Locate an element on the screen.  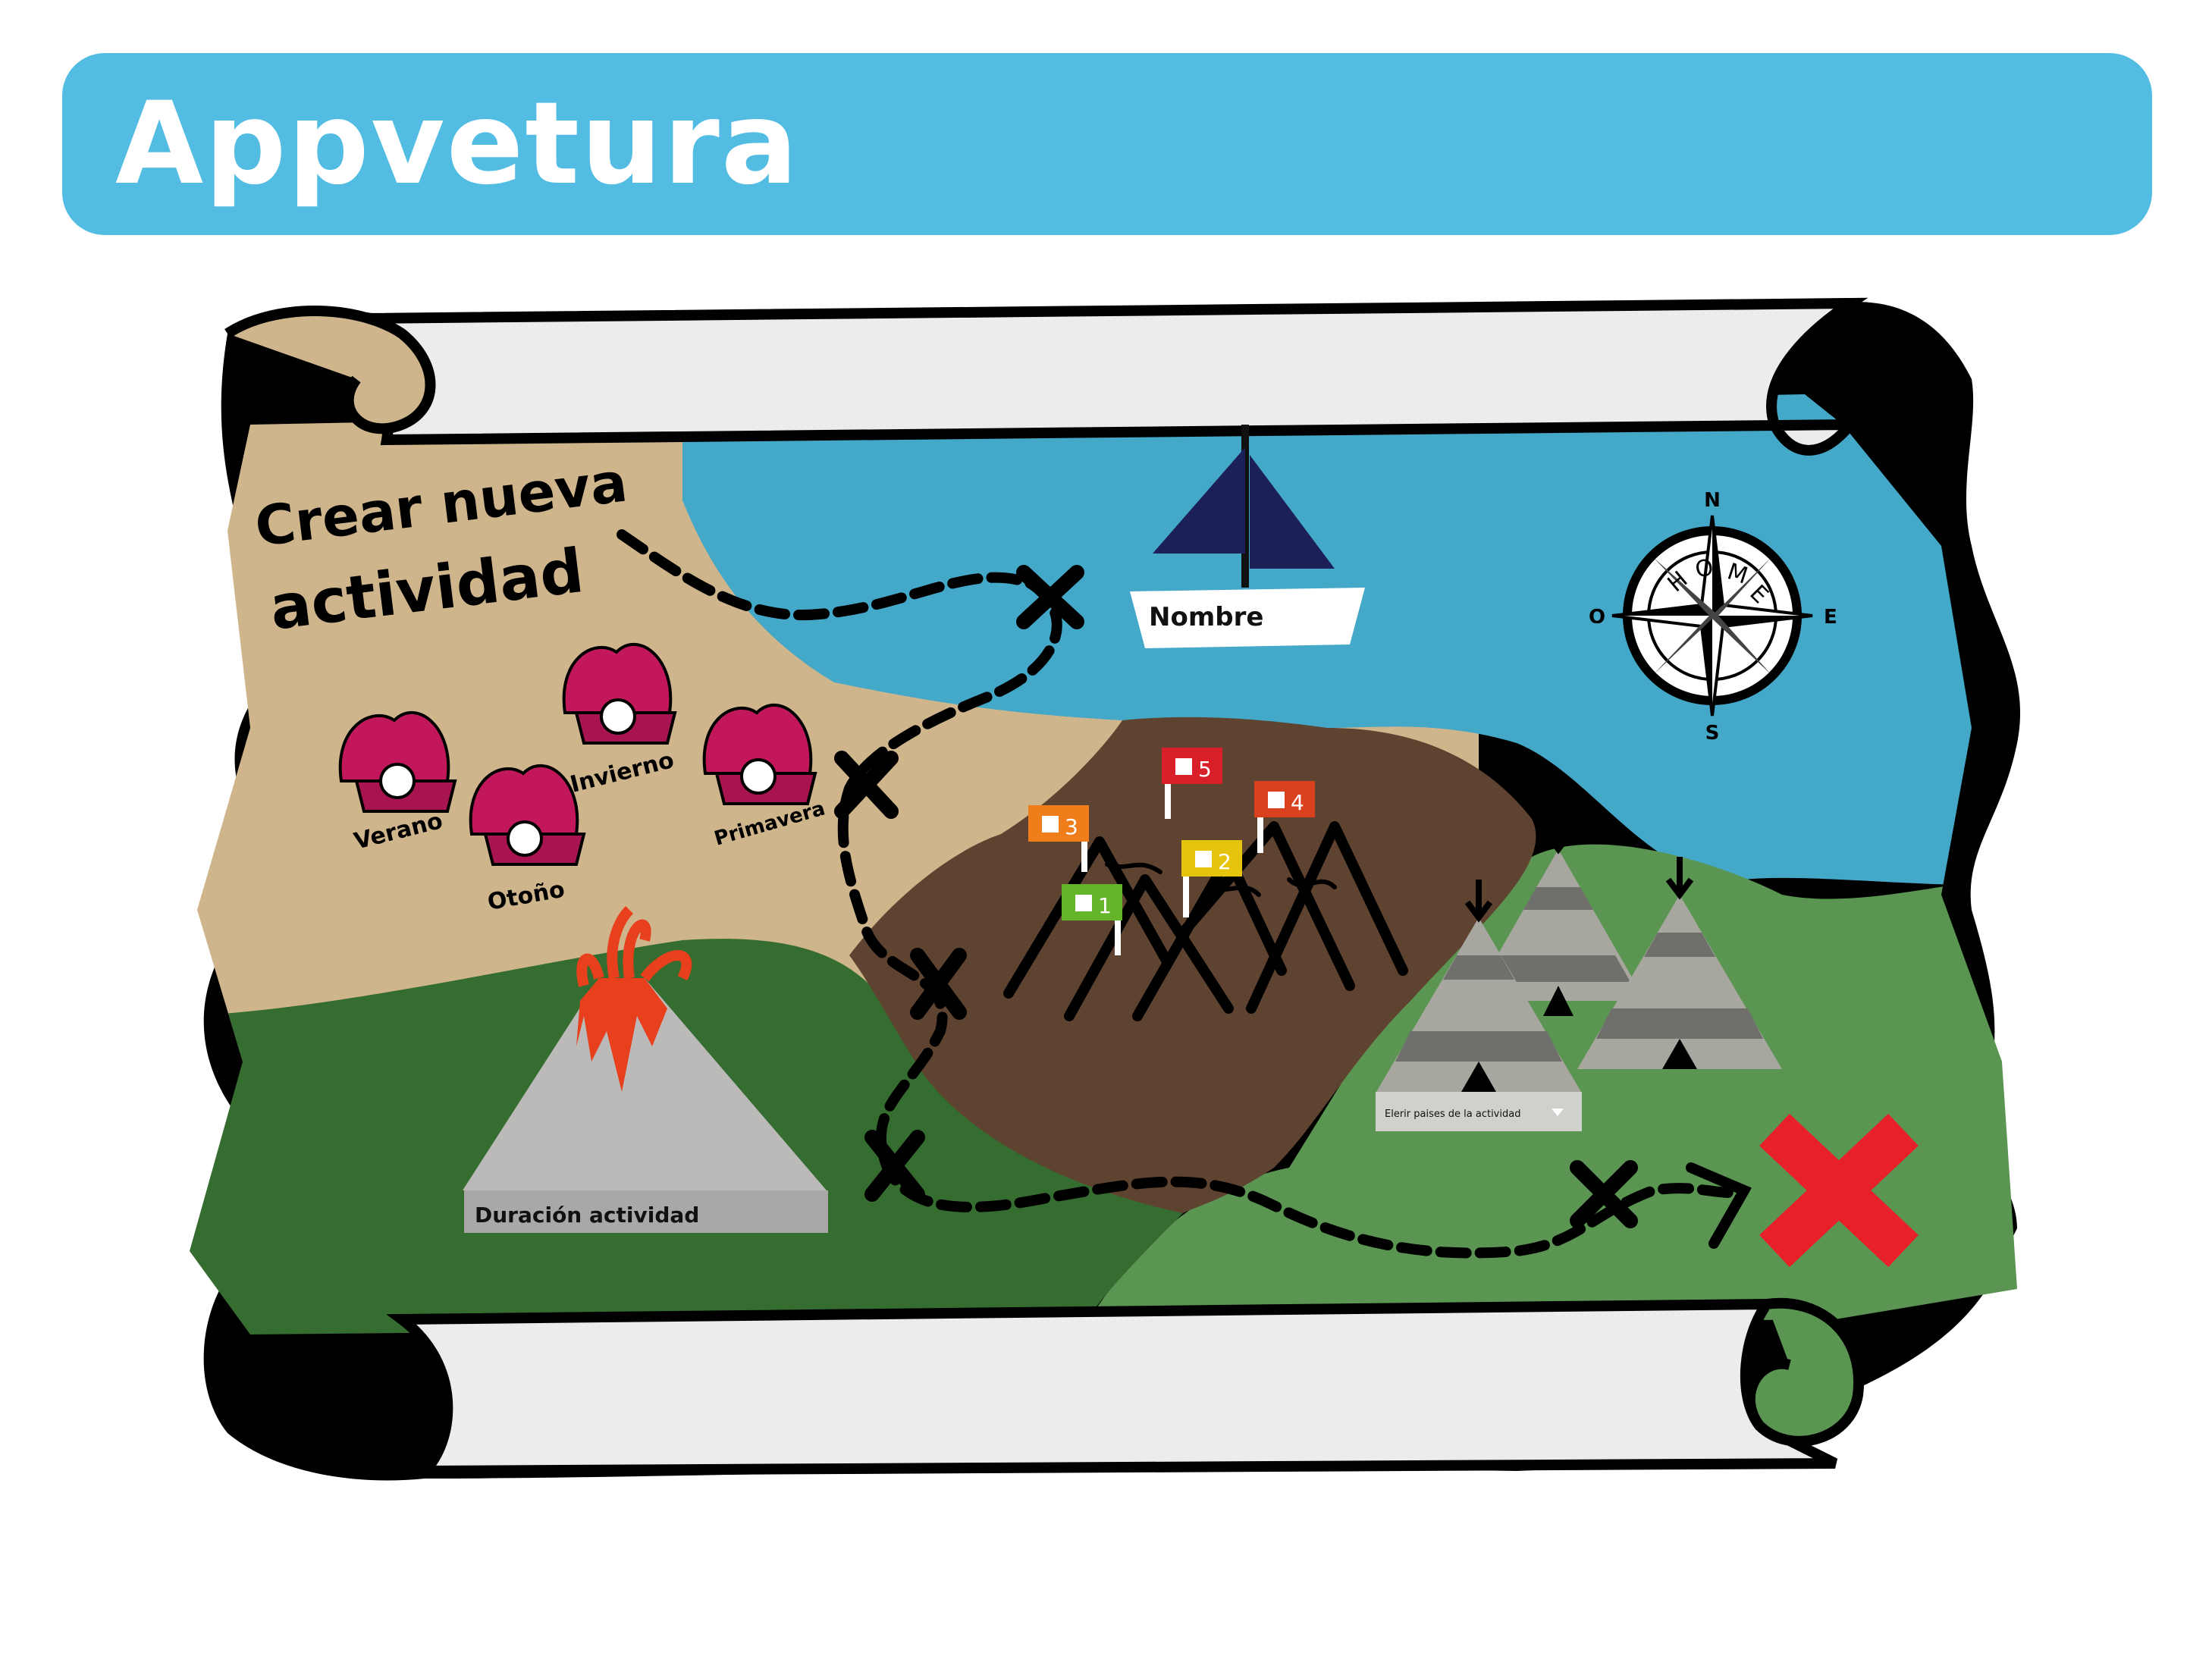
top-scroll is located at coordinates (1111, 376).